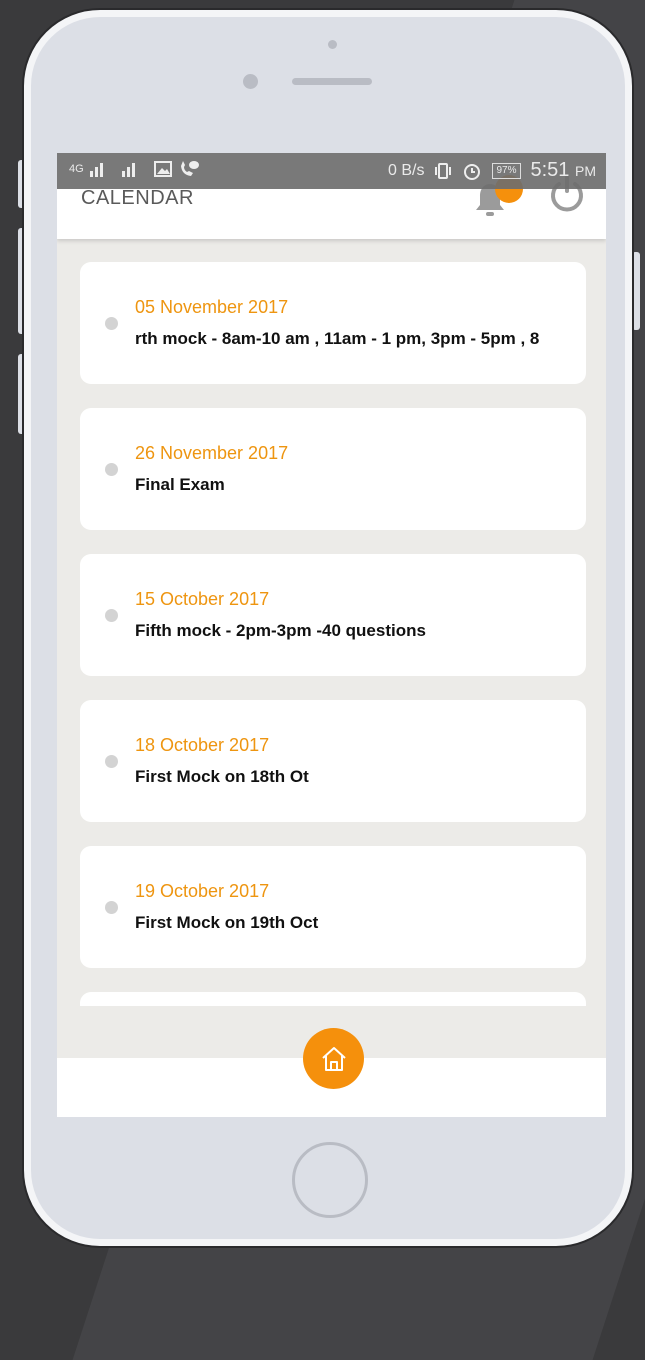 The image size is (645, 1360). Describe the element at coordinates (212, 453) in the screenshot. I see `event-date: 26 November 2017` at that location.